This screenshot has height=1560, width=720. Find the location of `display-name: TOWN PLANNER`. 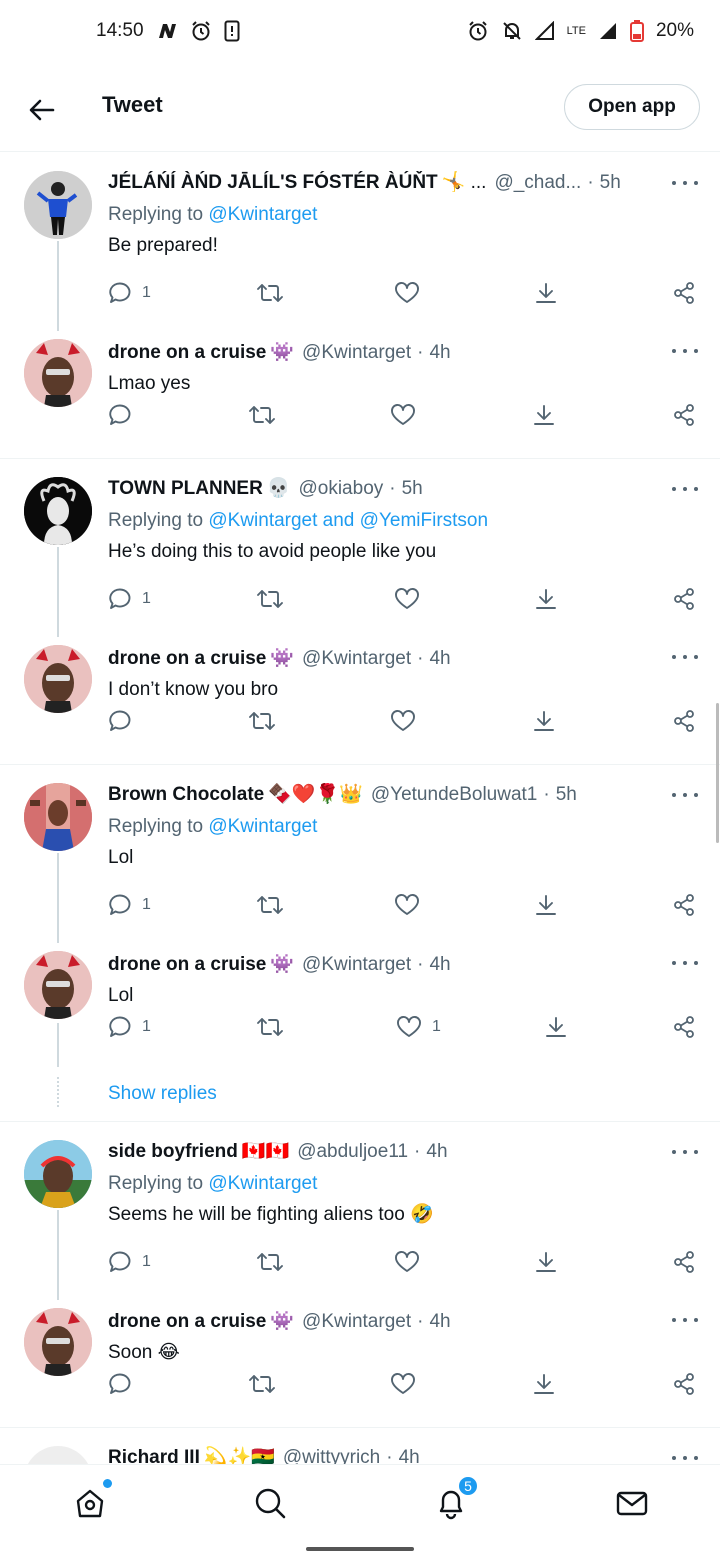

display-name: TOWN PLANNER is located at coordinates (185, 489).